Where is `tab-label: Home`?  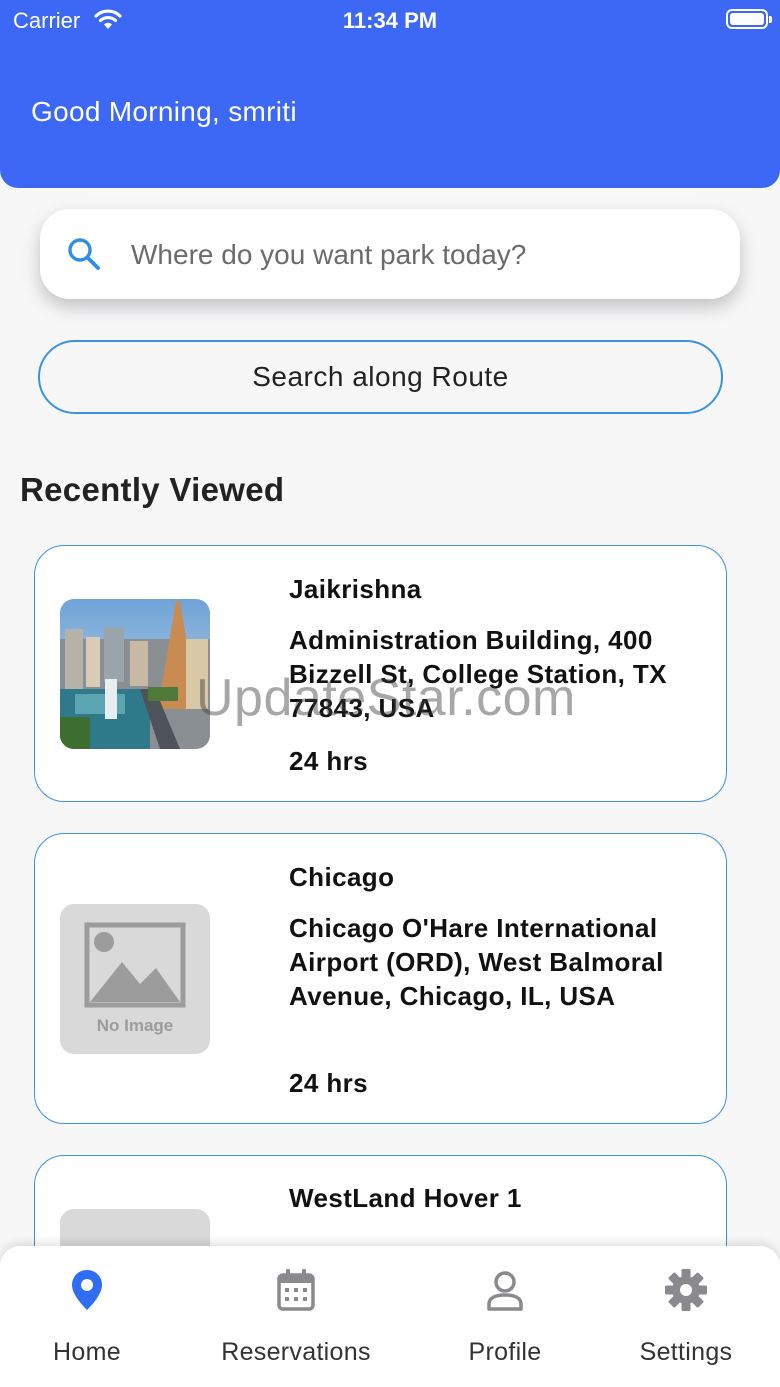 tab-label: Home is located at coordinates (87, 1352).